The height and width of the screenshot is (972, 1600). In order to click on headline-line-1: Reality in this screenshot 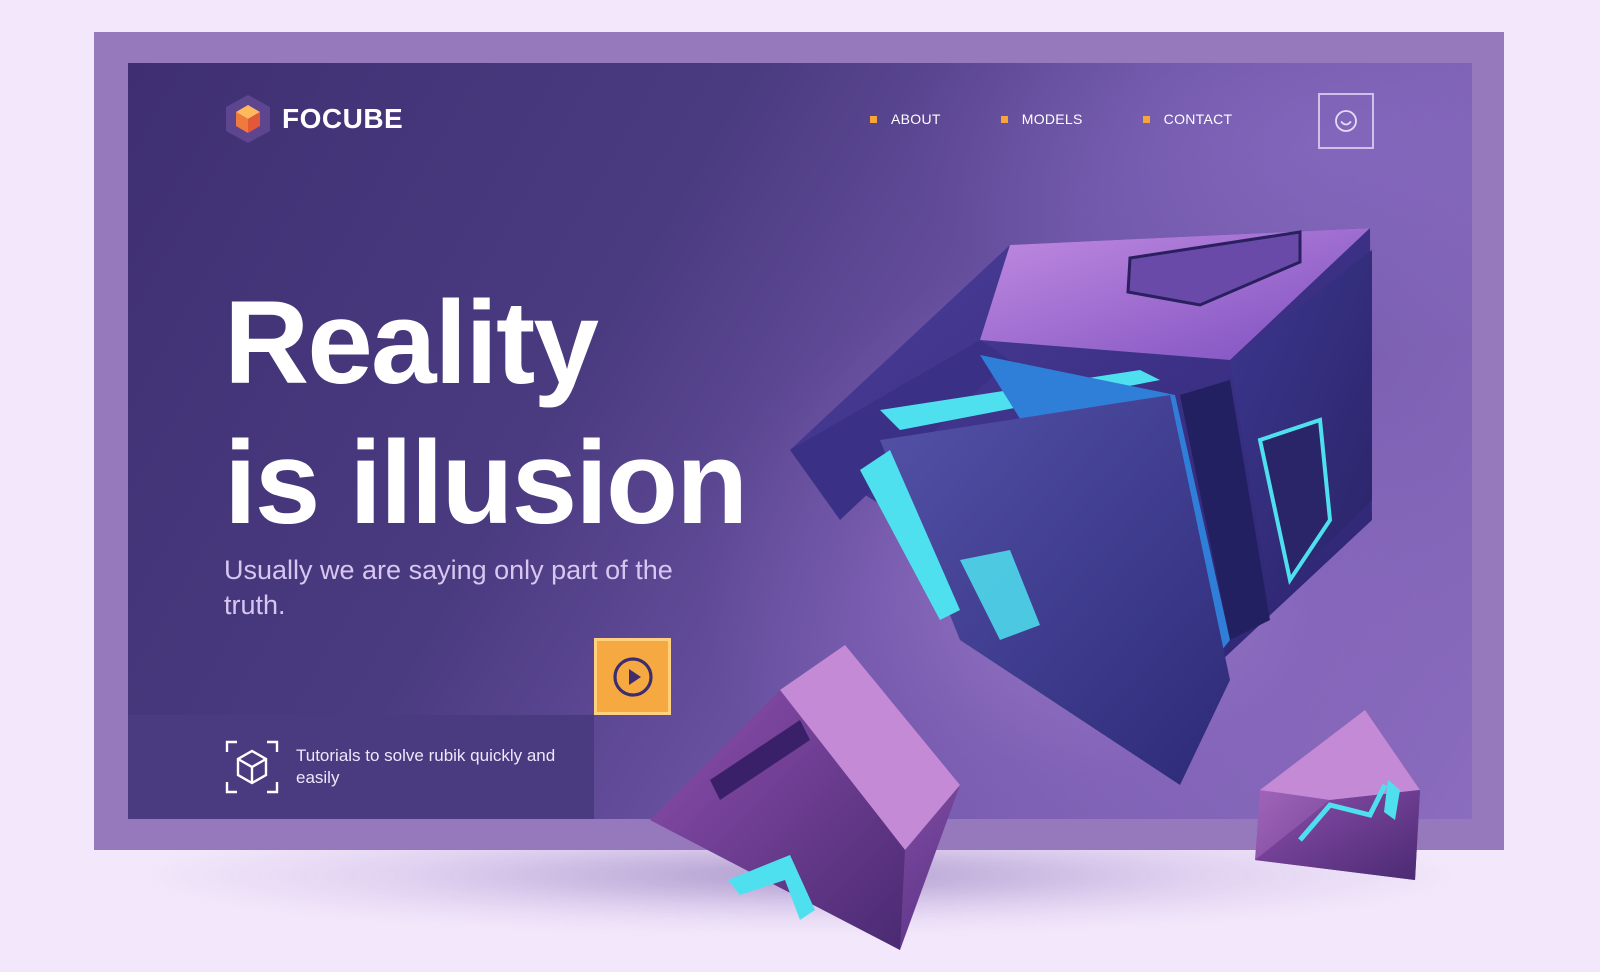, I will do `click(411, 343)`.